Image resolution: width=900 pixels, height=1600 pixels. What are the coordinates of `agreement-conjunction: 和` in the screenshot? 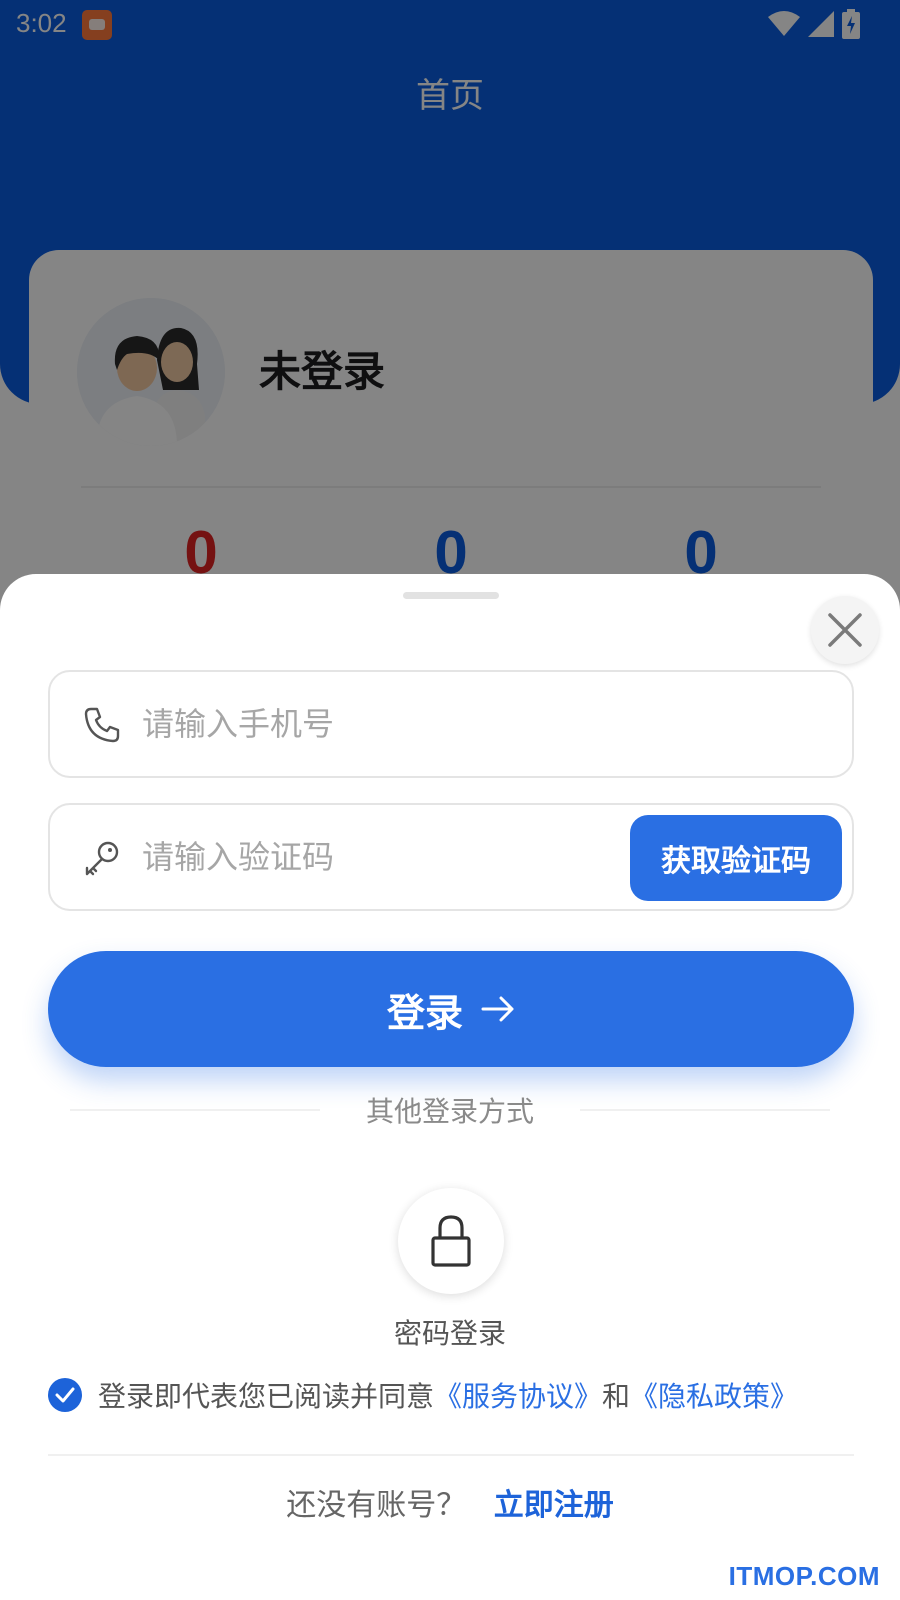 It's located at (616, 1396).